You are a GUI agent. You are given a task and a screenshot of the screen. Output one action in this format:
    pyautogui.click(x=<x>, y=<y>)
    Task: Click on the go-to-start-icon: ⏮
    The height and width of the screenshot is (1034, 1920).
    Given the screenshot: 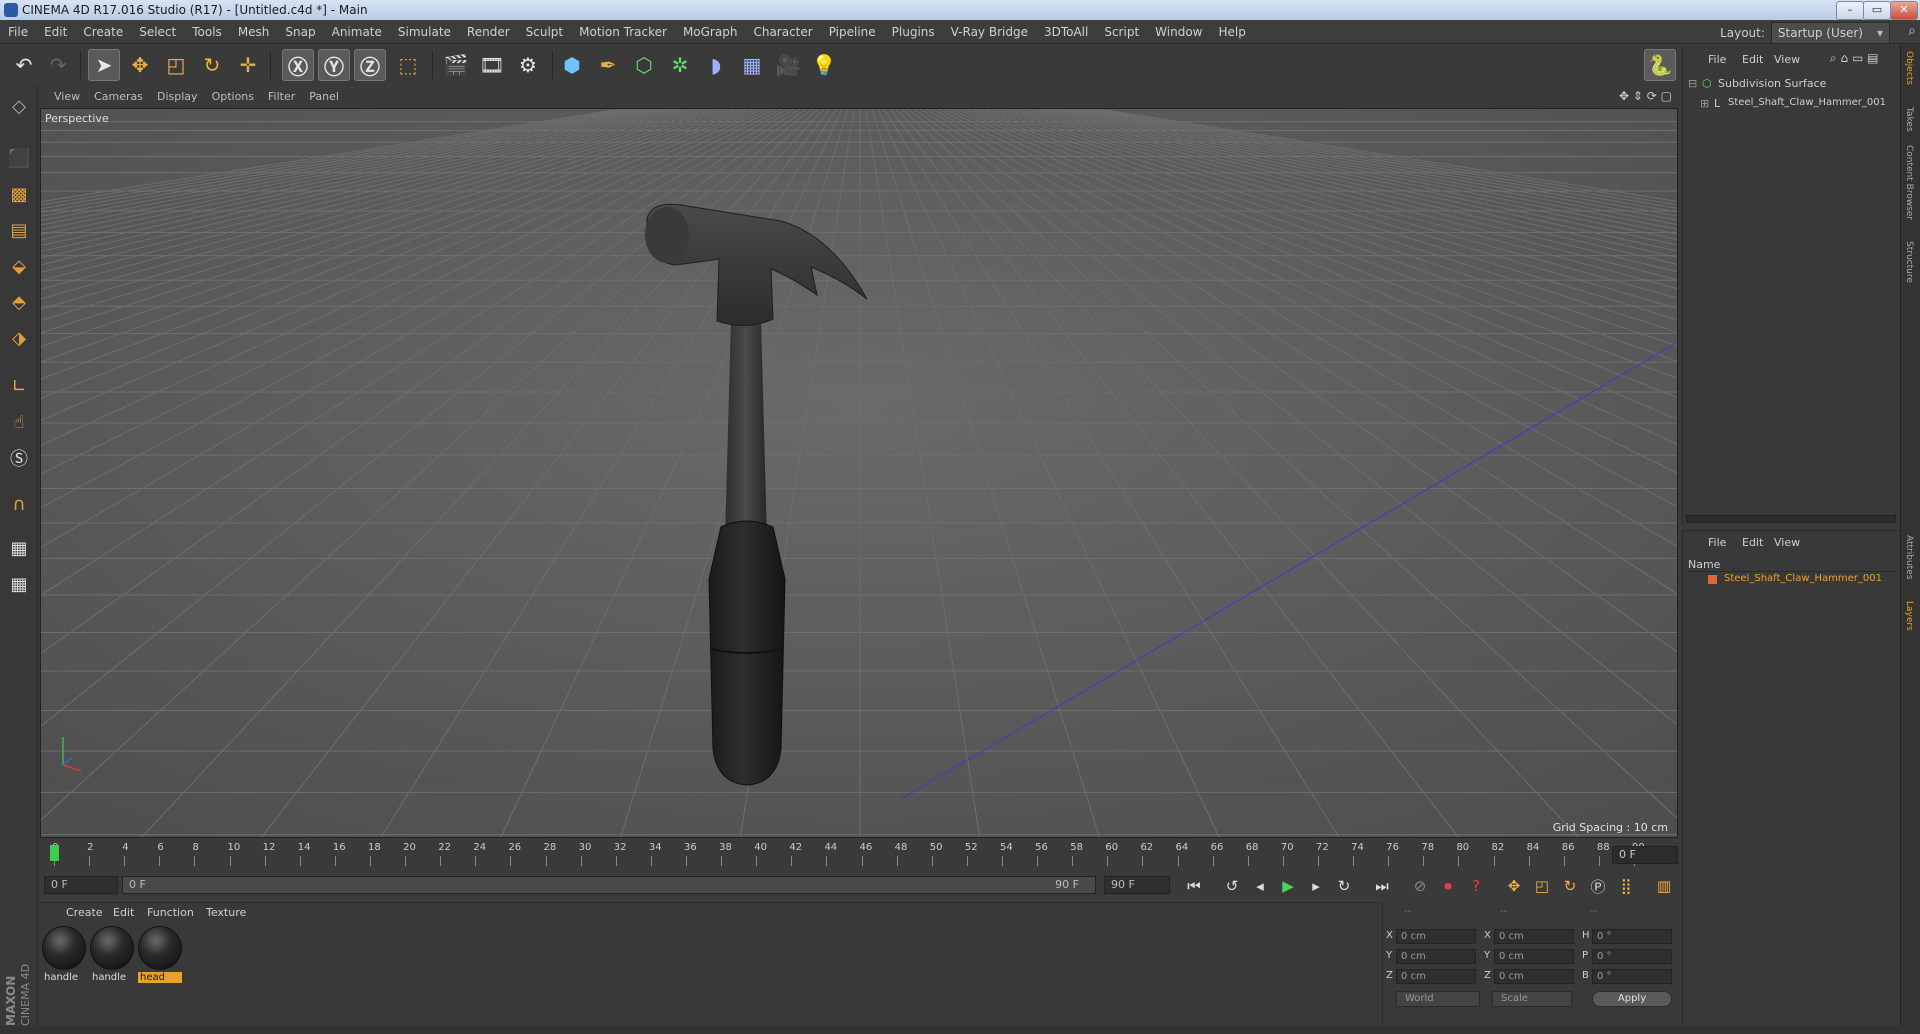 What is the action you would take?
    pyautogui.click(x=1194, y=886)
    